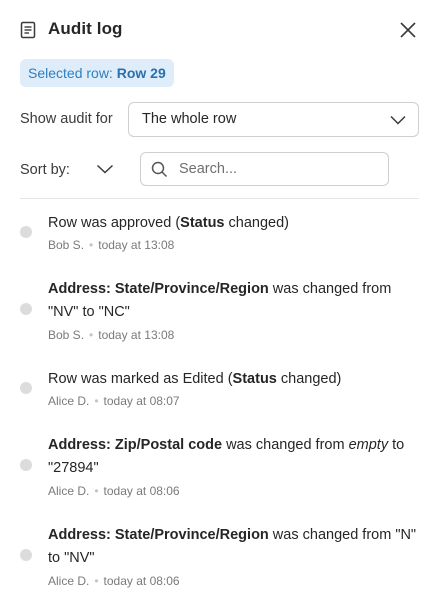 This screenshot has width=439, height=602. What do you see at coordinates (141, 401) in the screenshot?
I see `entry-time: today at 08:07` at bounding box center [141, 401].